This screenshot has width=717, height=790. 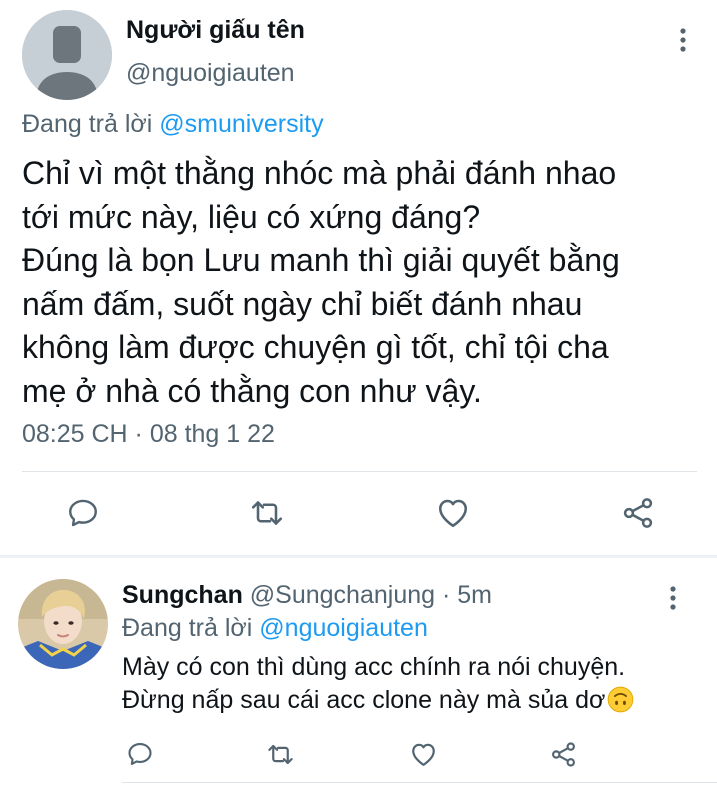 I want to click on tweet-text-line: Đúng là bọn Lưu manh thì giải quyết bằng, so click(x=321, y=260).